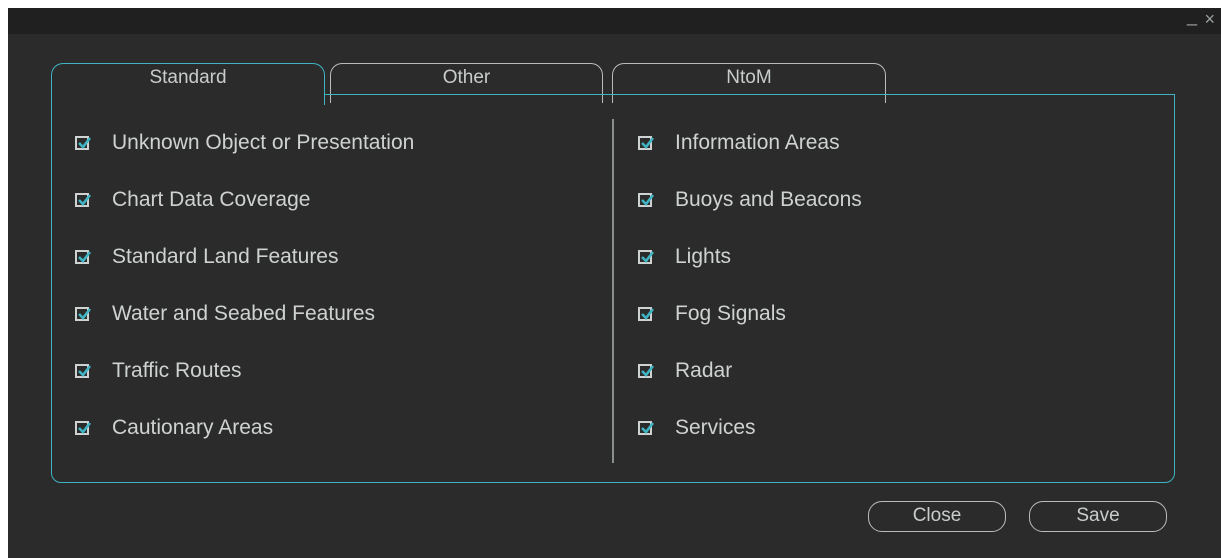  Describe the element at coordinates (614, 20) in the screenshot. I see `title-bar: _ ×` at that location.